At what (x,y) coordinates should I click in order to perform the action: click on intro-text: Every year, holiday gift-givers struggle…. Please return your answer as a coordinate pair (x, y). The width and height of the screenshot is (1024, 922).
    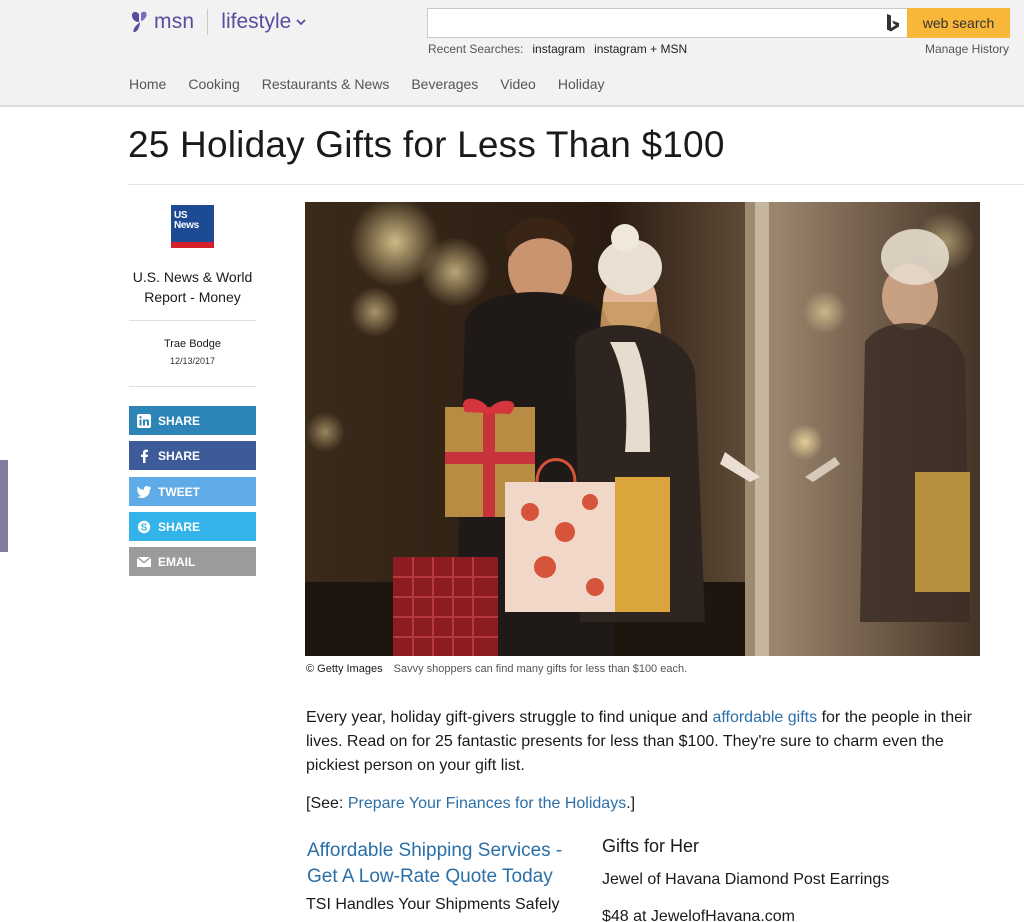
    Looking at the image, I should click on (509, 717).